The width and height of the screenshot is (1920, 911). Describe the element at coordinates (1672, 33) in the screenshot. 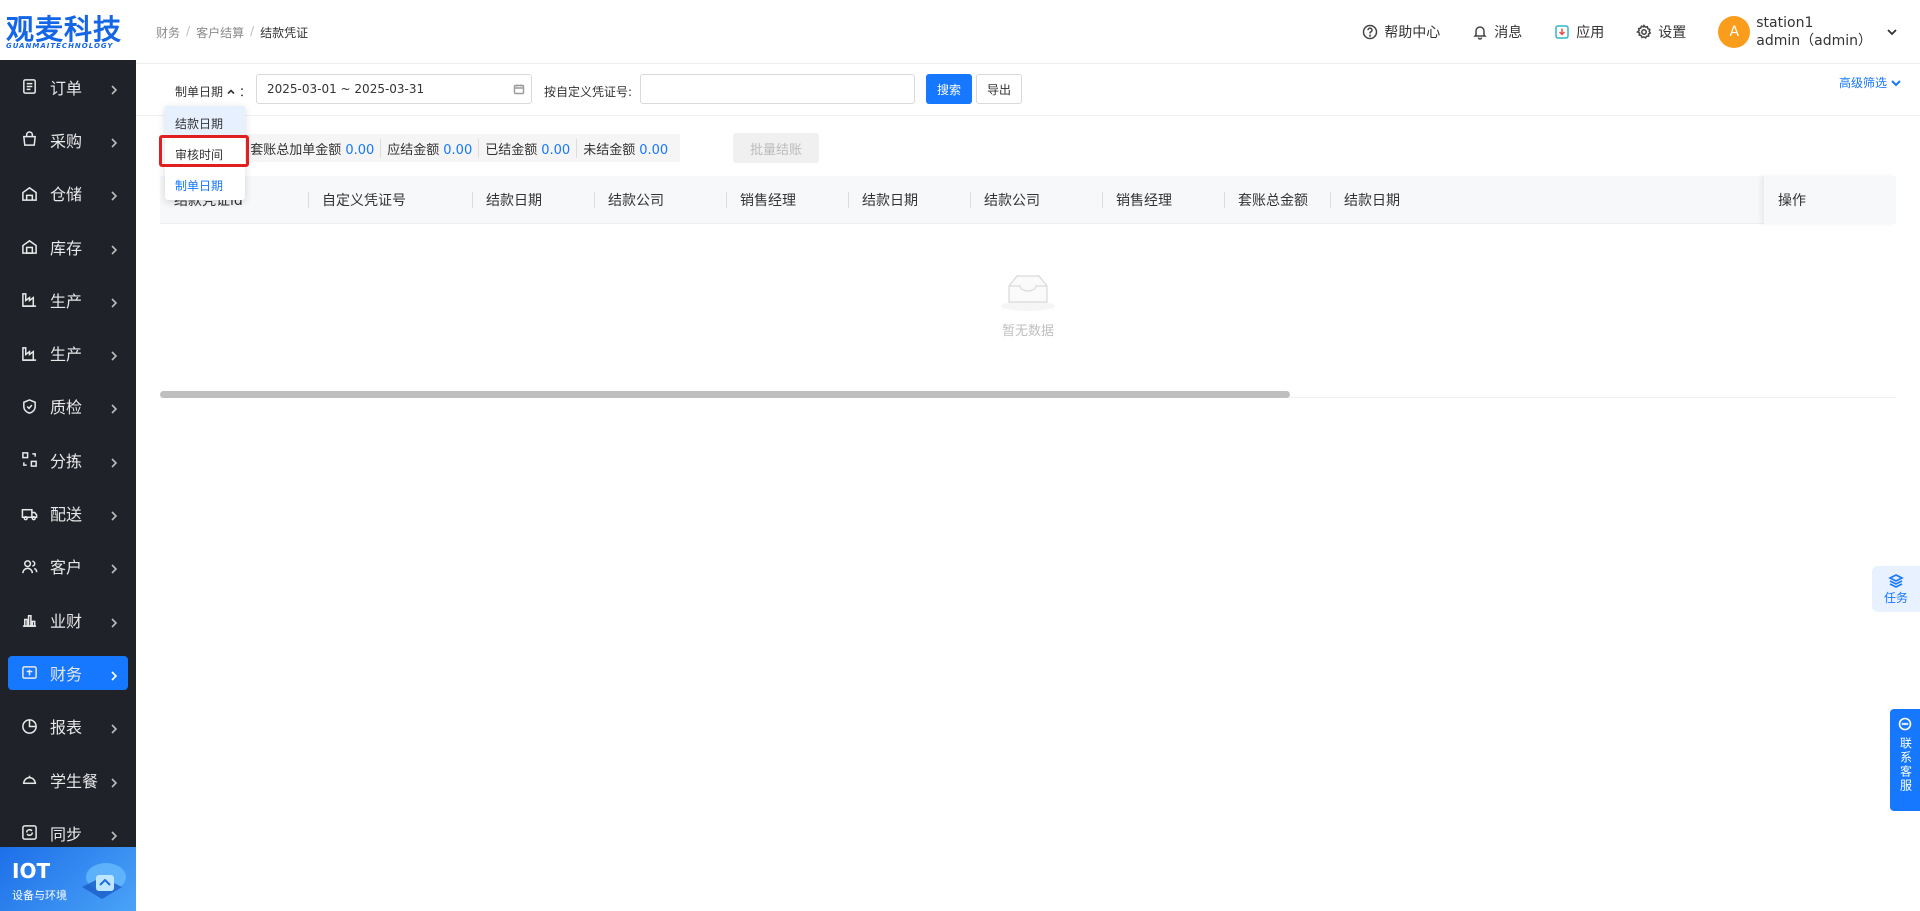

I see `settings-label: 设置` at that location.